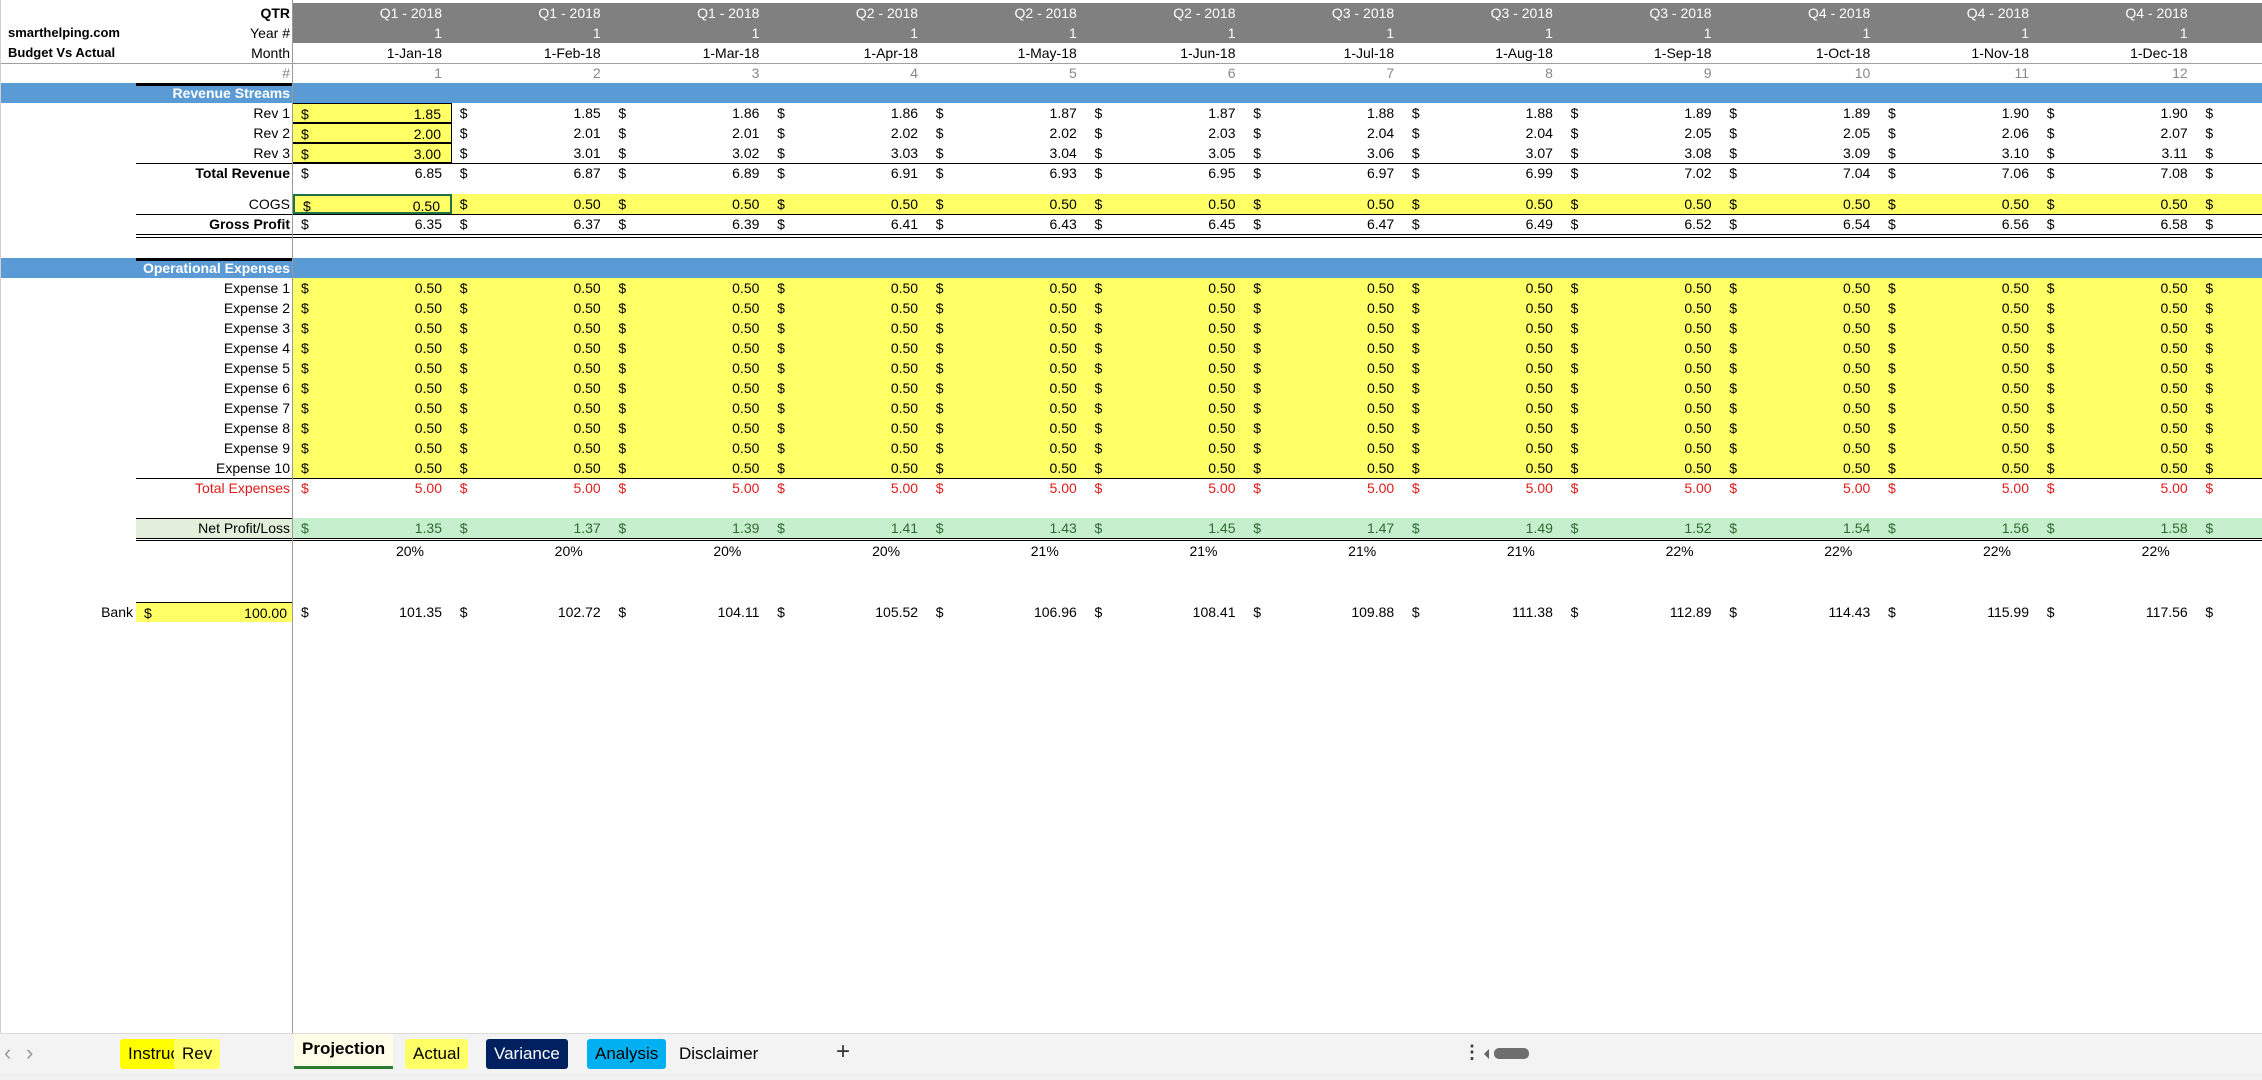 This screenshot has width=2262, height=1080. I want to click on value-cell: 20%, so click(689, 551).